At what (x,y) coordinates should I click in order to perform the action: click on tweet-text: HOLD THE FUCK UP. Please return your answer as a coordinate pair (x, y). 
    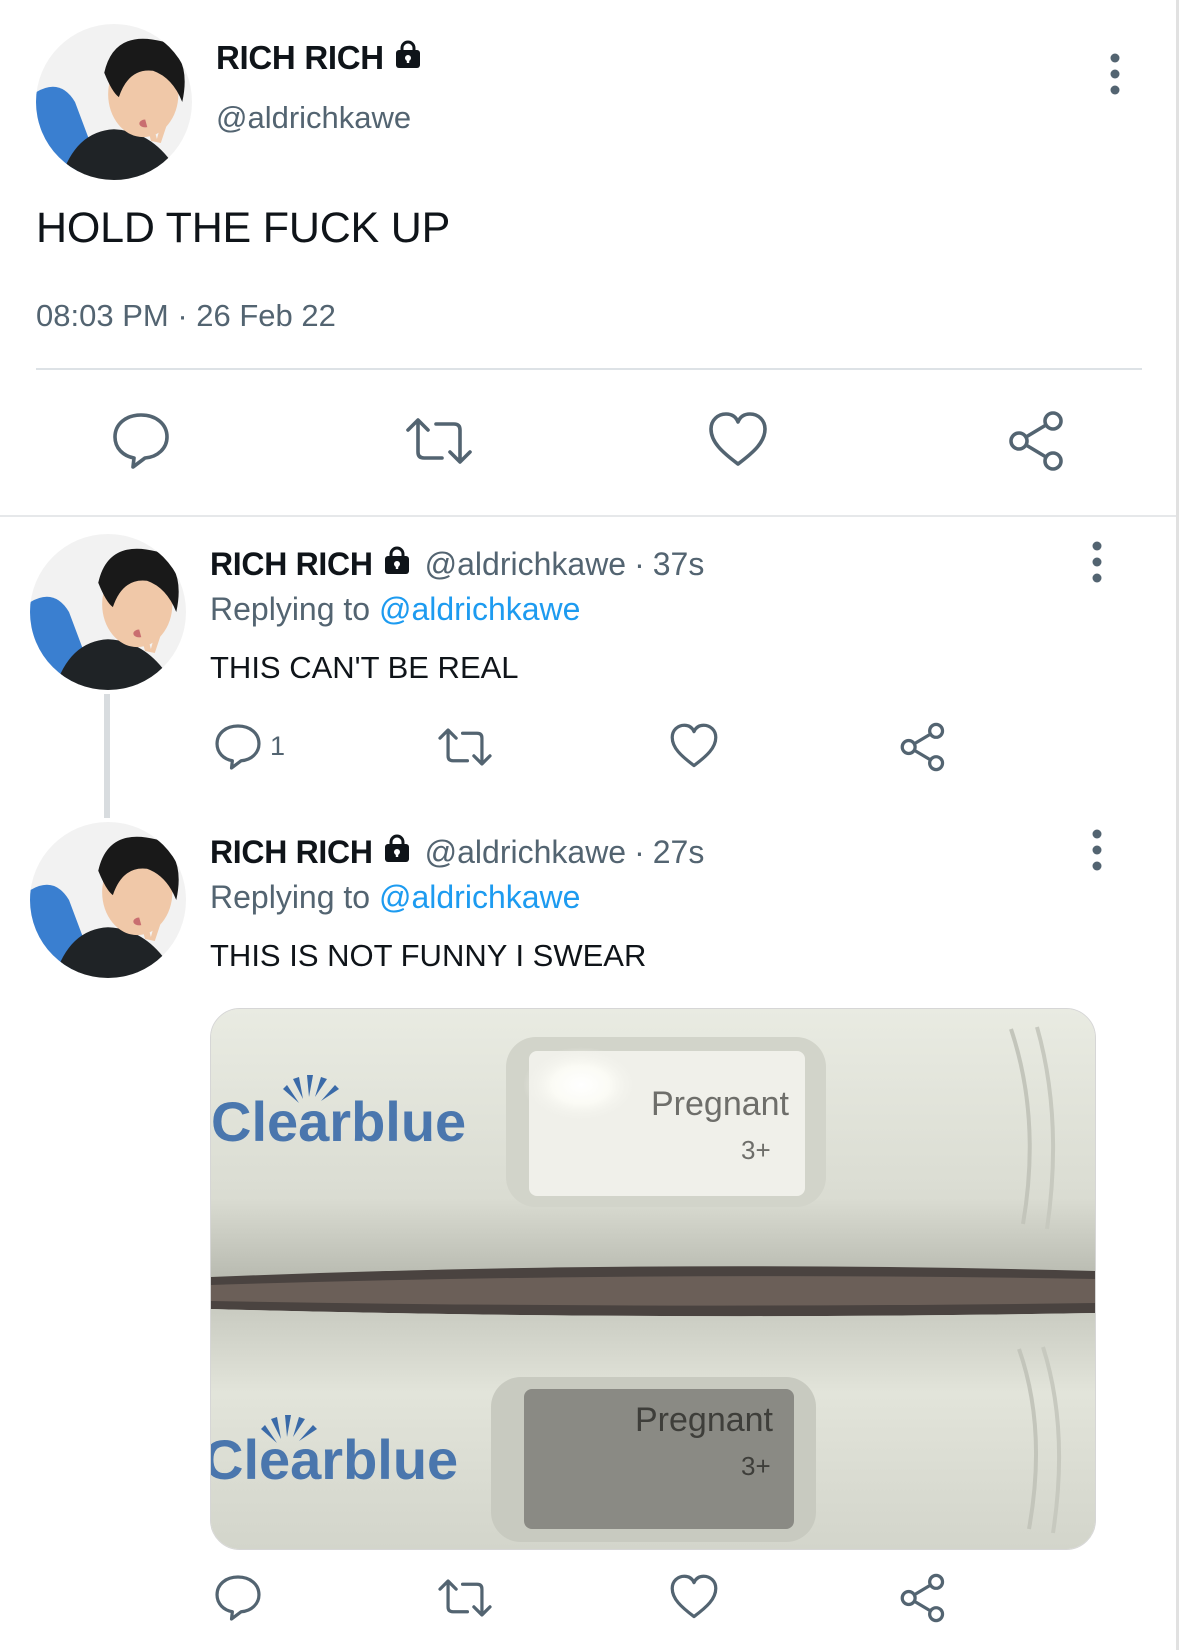
    Looking at the image, I should click on (243, 228).